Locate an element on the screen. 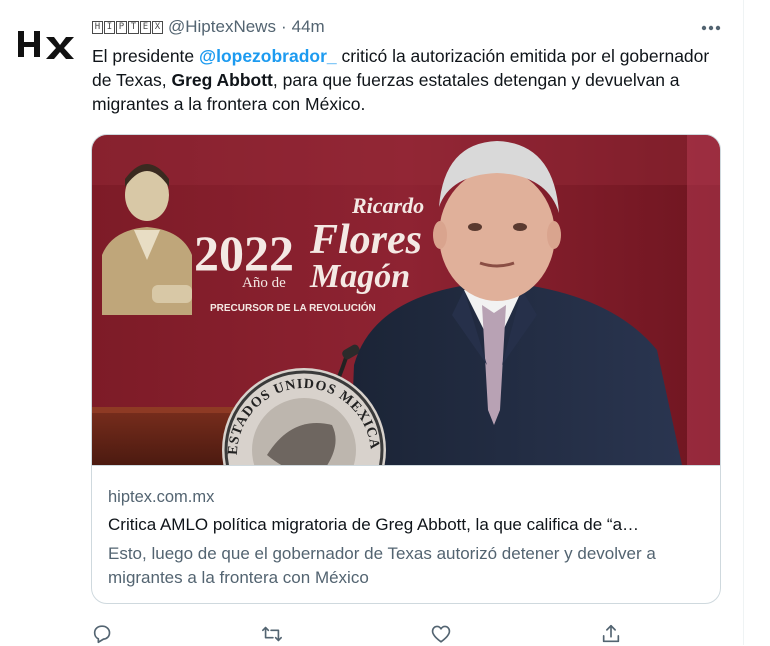 This screenshot has width=770, height=646. display-name-glyph: T is located at coordinates (133, 27).